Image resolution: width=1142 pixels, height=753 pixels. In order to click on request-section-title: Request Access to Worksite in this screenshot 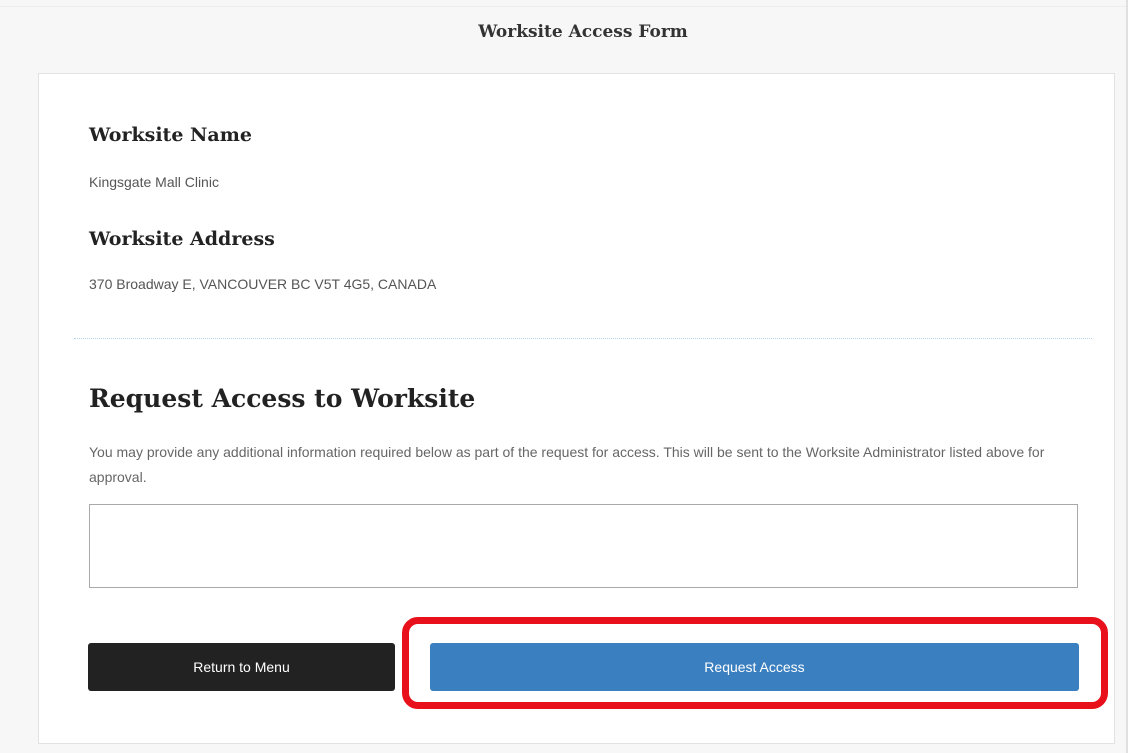, I will do `click(282, 398)`.